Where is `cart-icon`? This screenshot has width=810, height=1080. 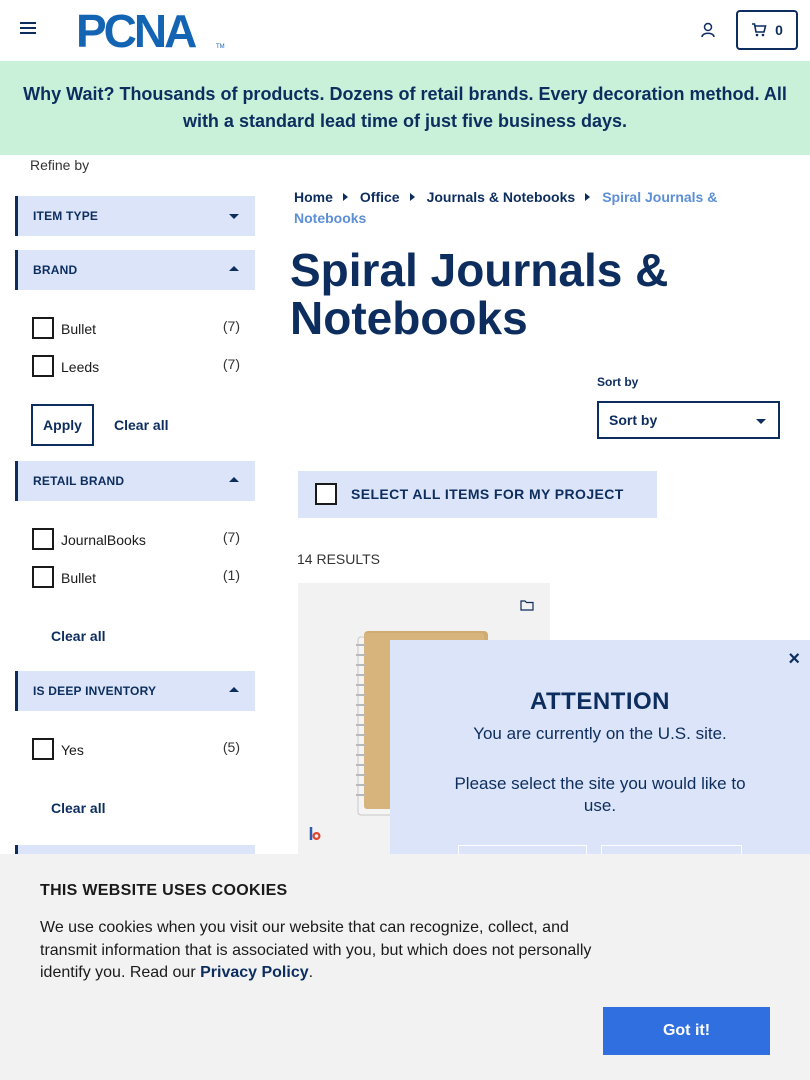
cart-icon is located at coordinates (759, 30).